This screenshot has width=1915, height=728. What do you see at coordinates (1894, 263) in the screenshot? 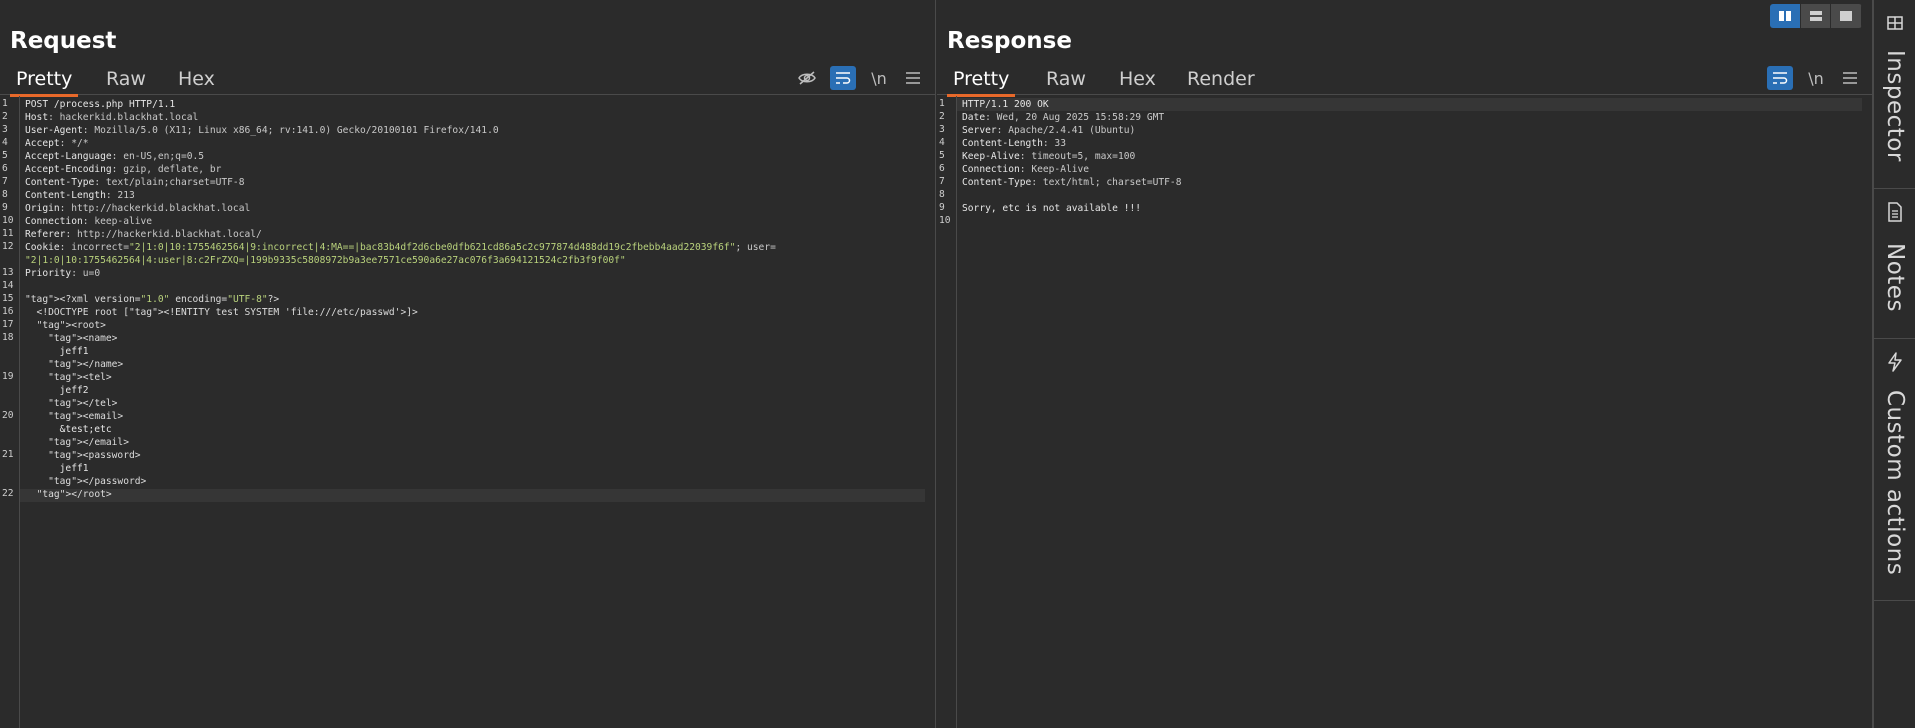
I see `sidebar-tab-notes: Notes` at bounding box center [1894, 263].